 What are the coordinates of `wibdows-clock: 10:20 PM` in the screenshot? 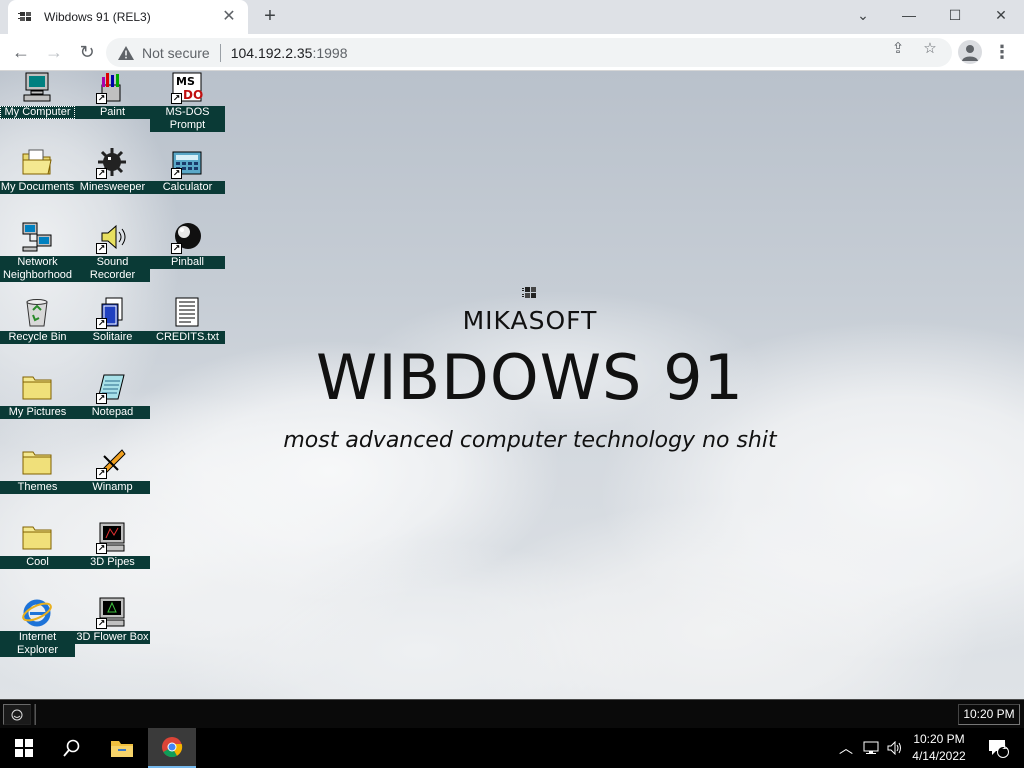 It's located at (989, 714).